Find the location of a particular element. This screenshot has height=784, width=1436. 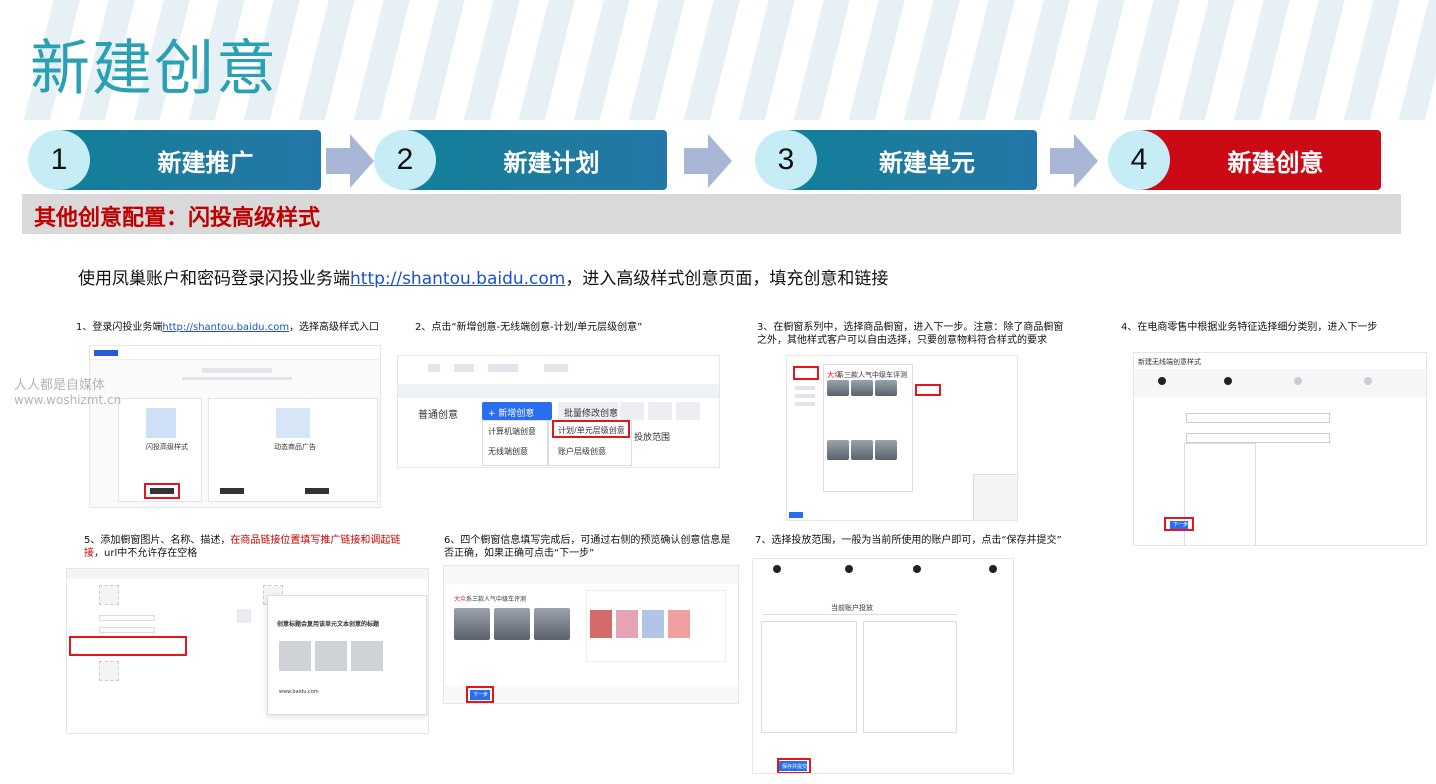

screenshot-4: 新建无线端创意样式 下一步 is located at coordinates (1280, 449).